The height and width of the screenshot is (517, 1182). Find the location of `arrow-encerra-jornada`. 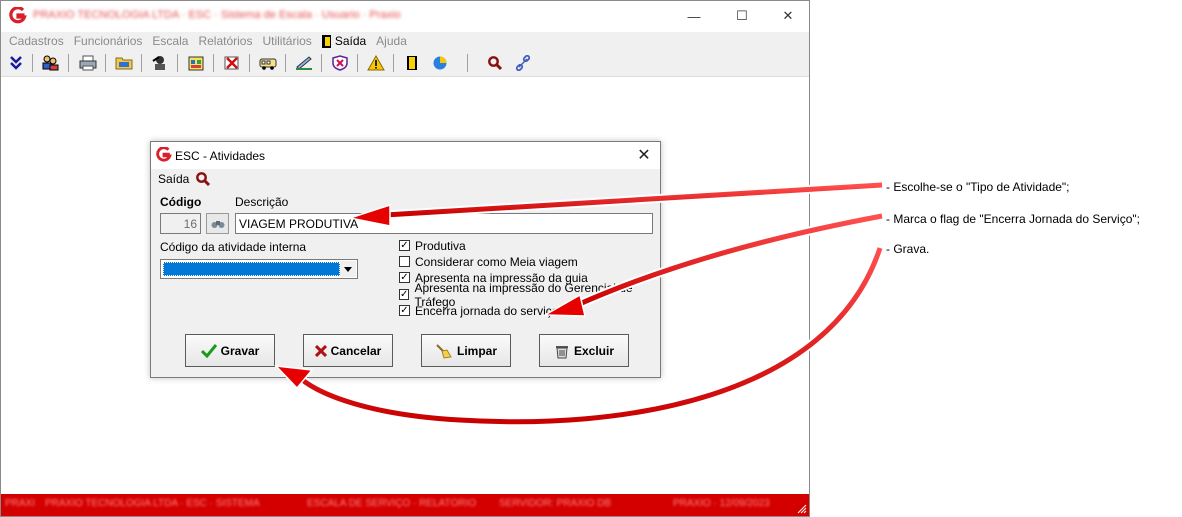

arrow-encerra-jornada is located at coordinates (712, 264).